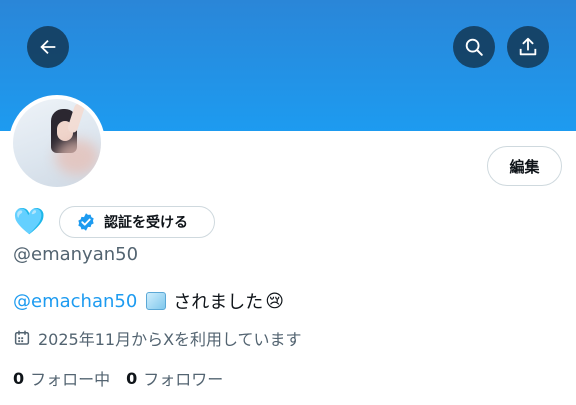 This screenshot has width=576, height=405. I want to click on share-icon, so click(528, 46).